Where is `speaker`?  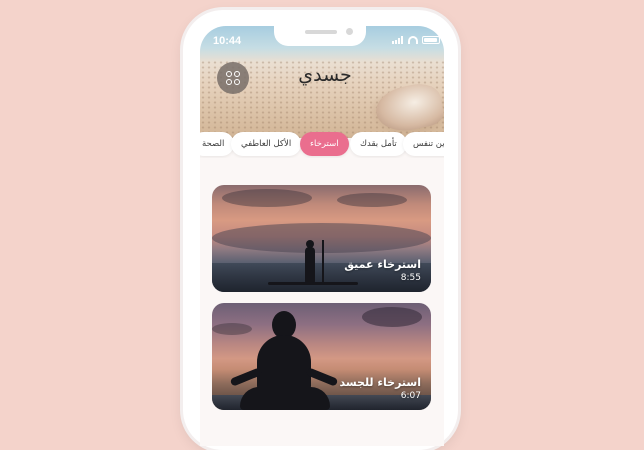
speaker is located at coordinates (321, 32).